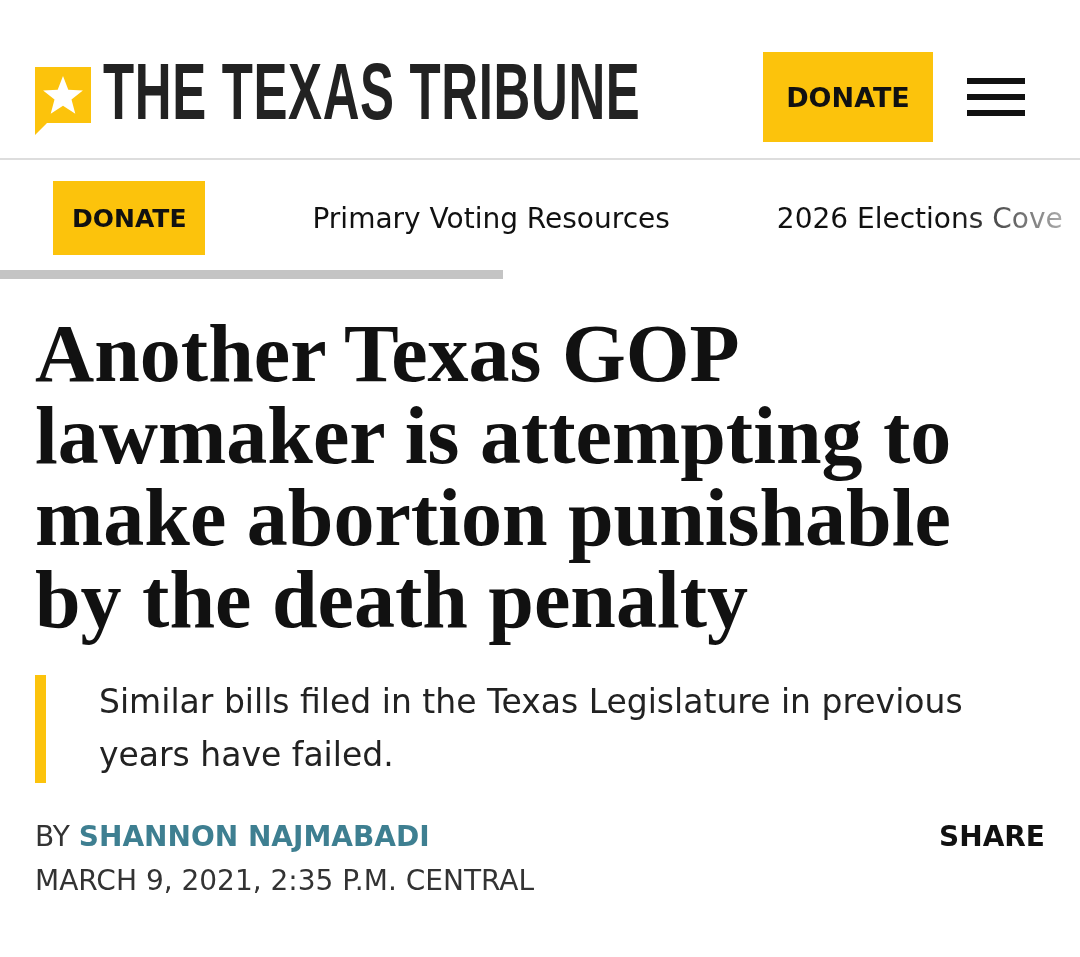  What do you see at coordinates (372, 92) in the screenshot?
I see `site-logo-text: THE TEXAS TRIBUNE` at bounding box center [372, 92].